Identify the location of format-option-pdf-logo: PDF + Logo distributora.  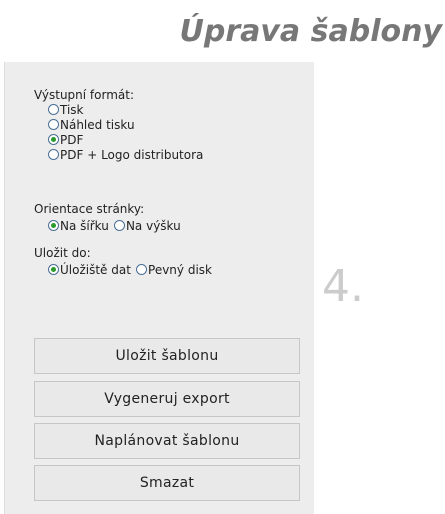
(125, 154).